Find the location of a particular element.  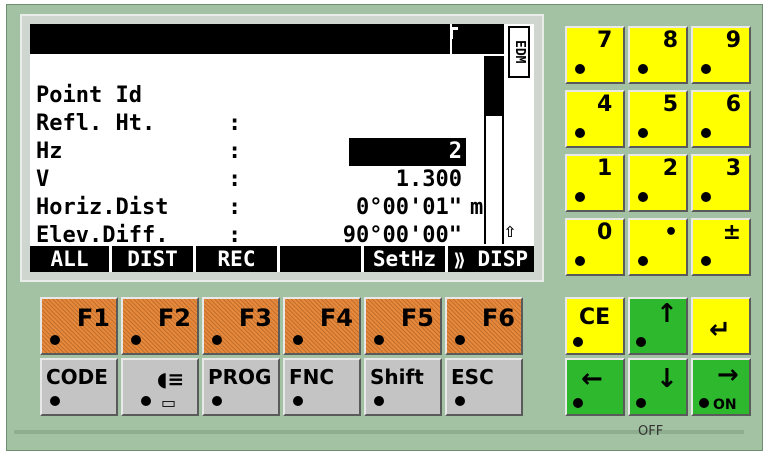

function-key-f3: F3 is located at coordinates (241, 326).